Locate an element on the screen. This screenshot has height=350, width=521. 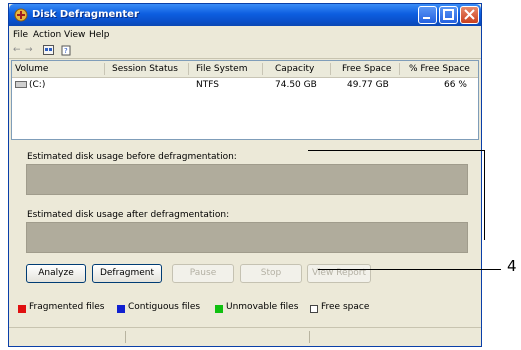
callout-number: 4 is located at coordinates (512, 266).